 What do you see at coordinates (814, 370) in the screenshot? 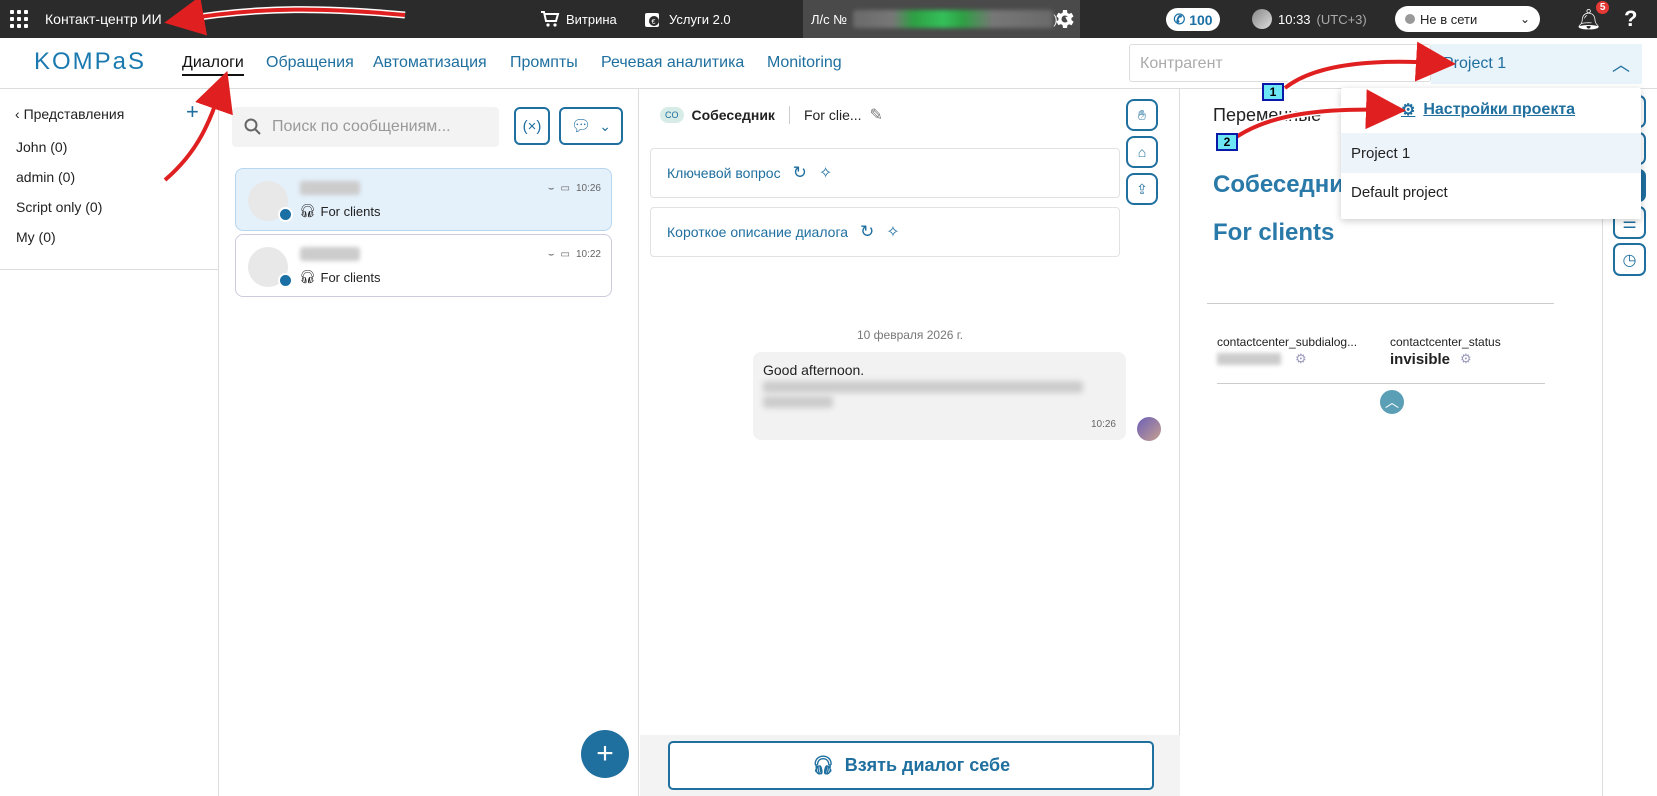
I see `message-text: Good afternoon.` at bounding box center [814, 370].